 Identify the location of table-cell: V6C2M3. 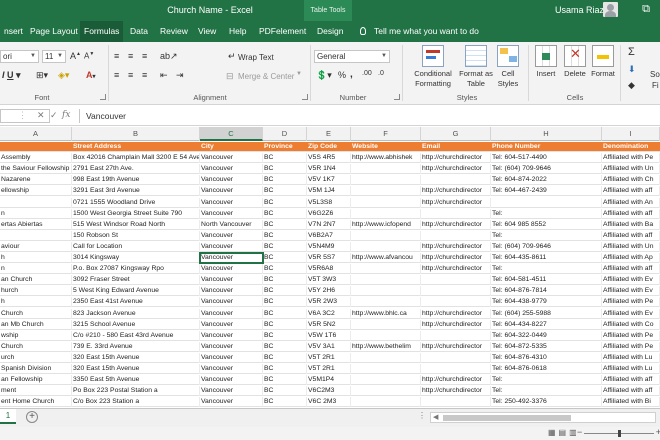
(329, 391).